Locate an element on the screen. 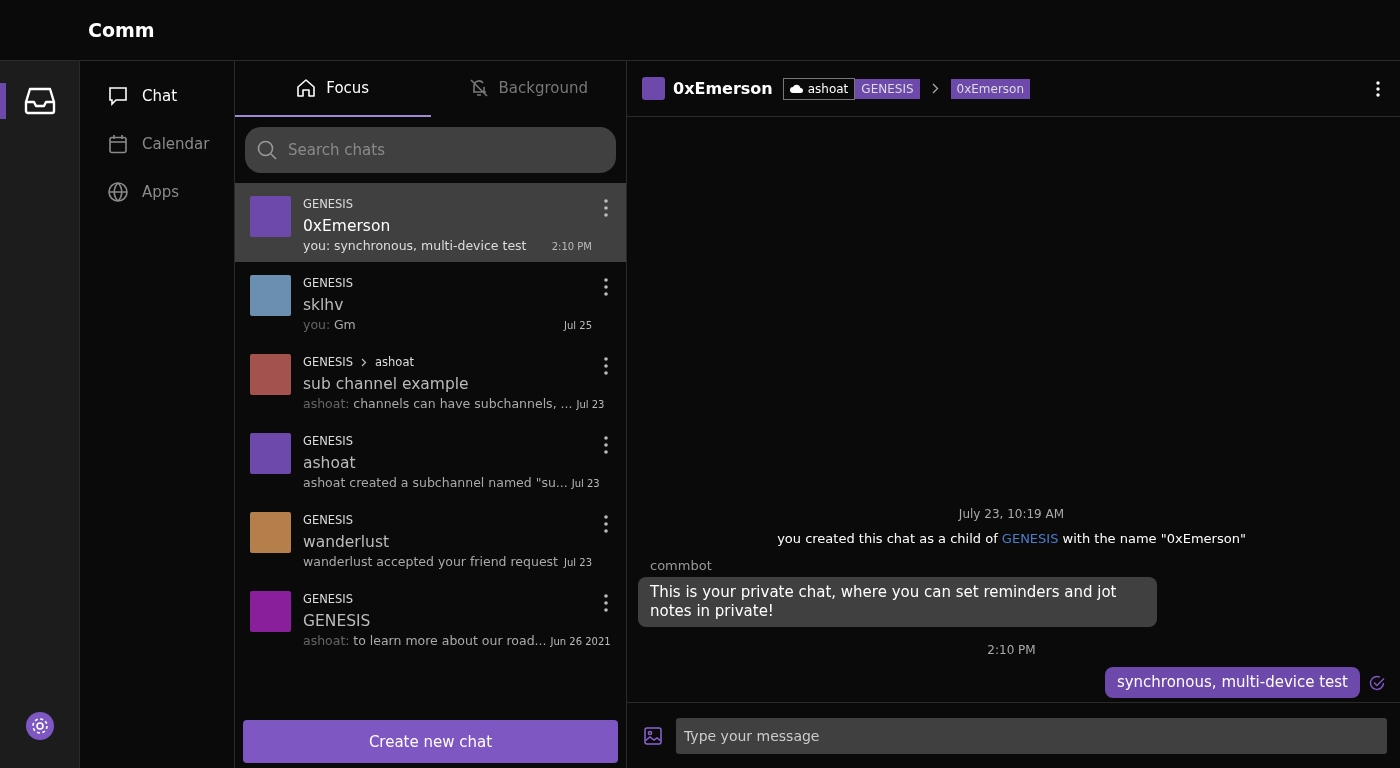 Image resolution: width=1400 pixels, height=768 pixels. globe-icon is located at coordinates (118, 192).